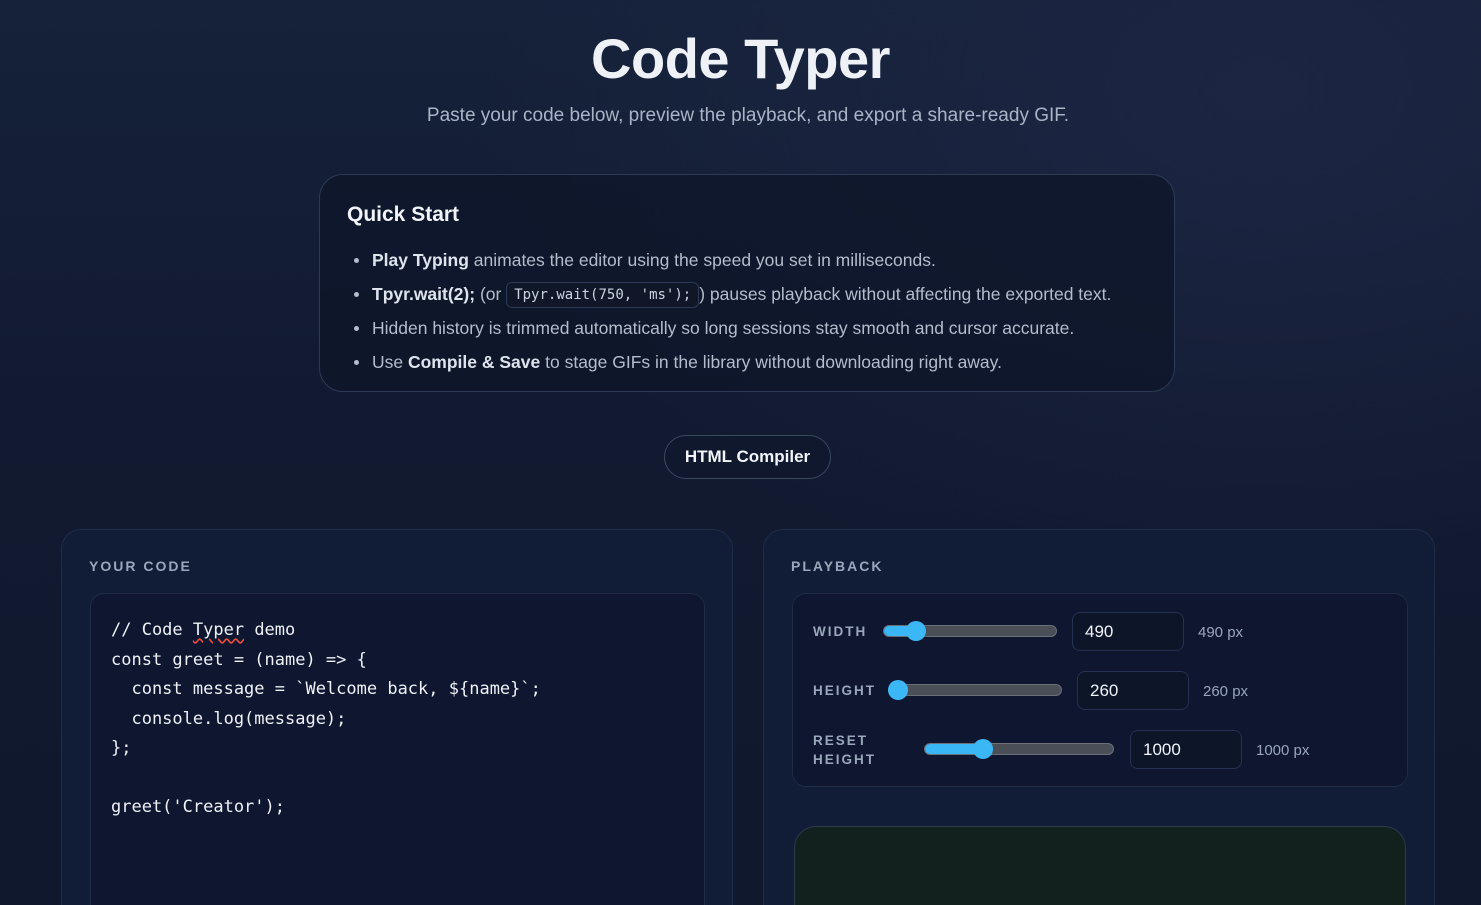 Image resolution: width=1481 pixels, height=905 pixels. What do you see at coordinates (898, 690) in the screenshot?
I see `height-slider-thumb` at bounding box center [898, 690].